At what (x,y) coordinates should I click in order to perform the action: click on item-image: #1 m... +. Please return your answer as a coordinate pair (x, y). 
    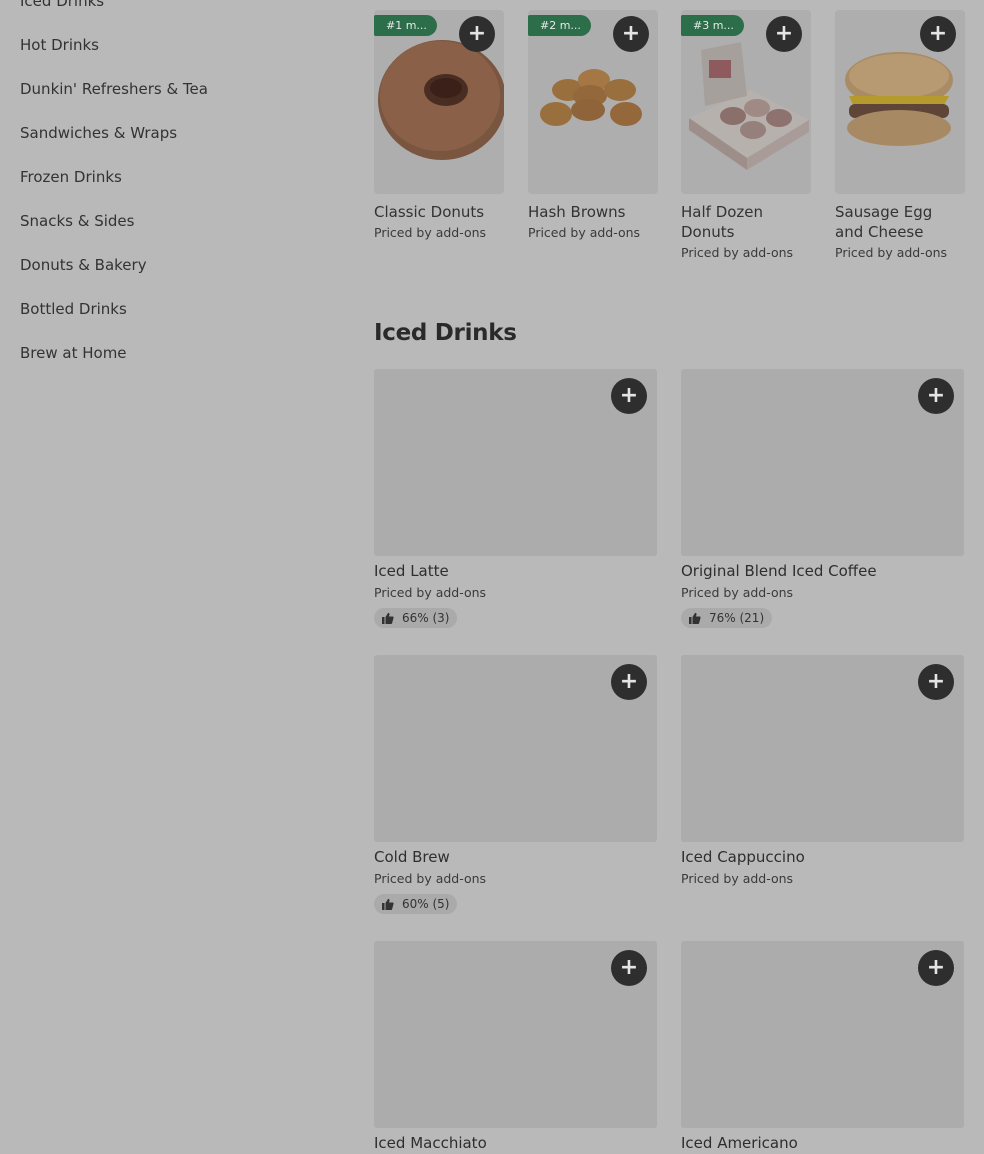
    Looking at the image, I should click on (439, 102).